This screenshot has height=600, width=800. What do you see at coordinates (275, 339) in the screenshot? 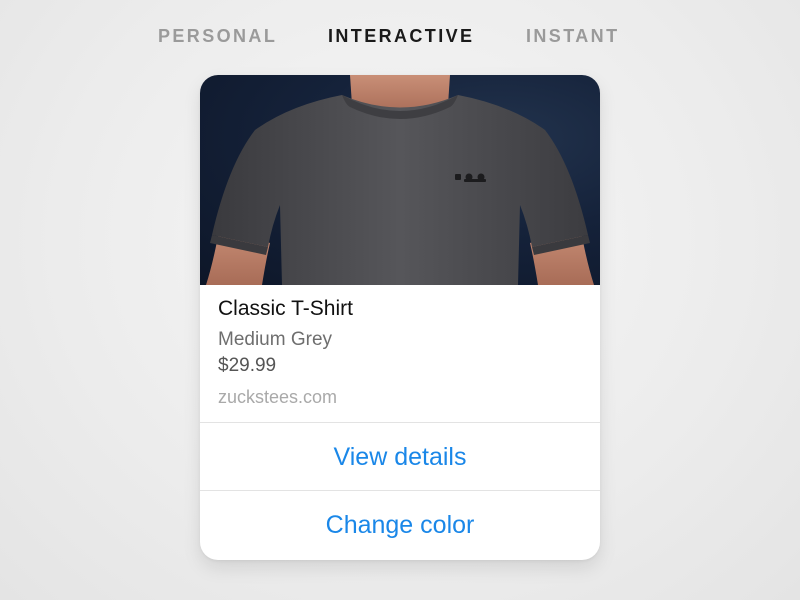
I see `product-variant: Medium Grey` at bounding box center [275, 339].